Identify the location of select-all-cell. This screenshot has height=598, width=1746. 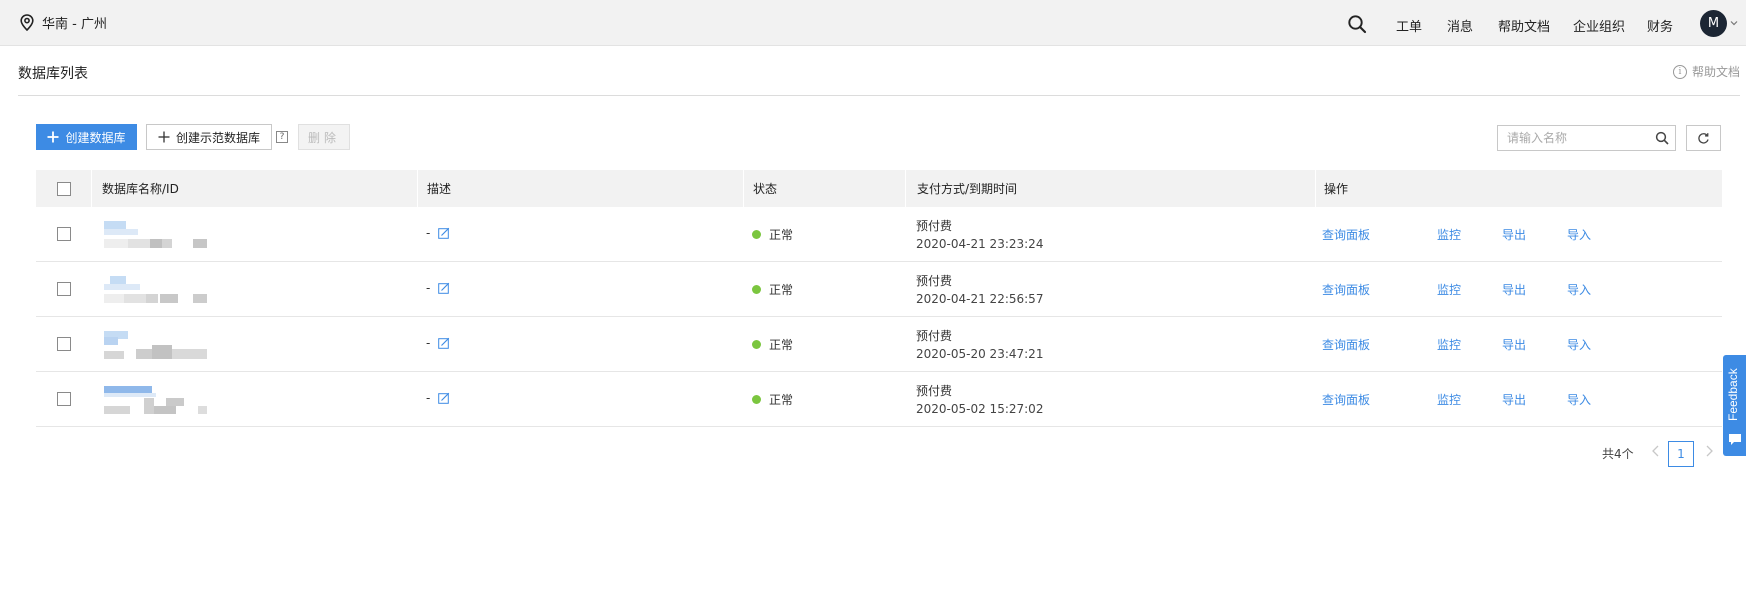
(64, 188).